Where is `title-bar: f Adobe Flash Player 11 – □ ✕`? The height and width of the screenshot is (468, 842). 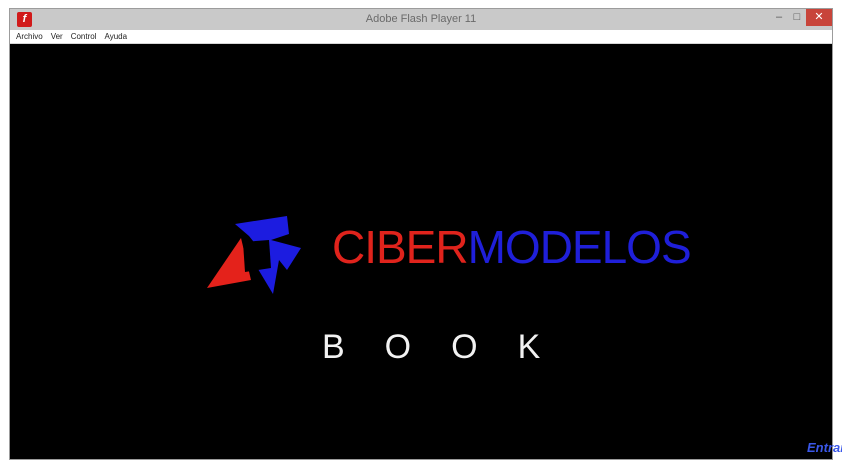 title-bar: f Adobe Flash Player 11 – □ ✕ is located at coordinates (421, 19).